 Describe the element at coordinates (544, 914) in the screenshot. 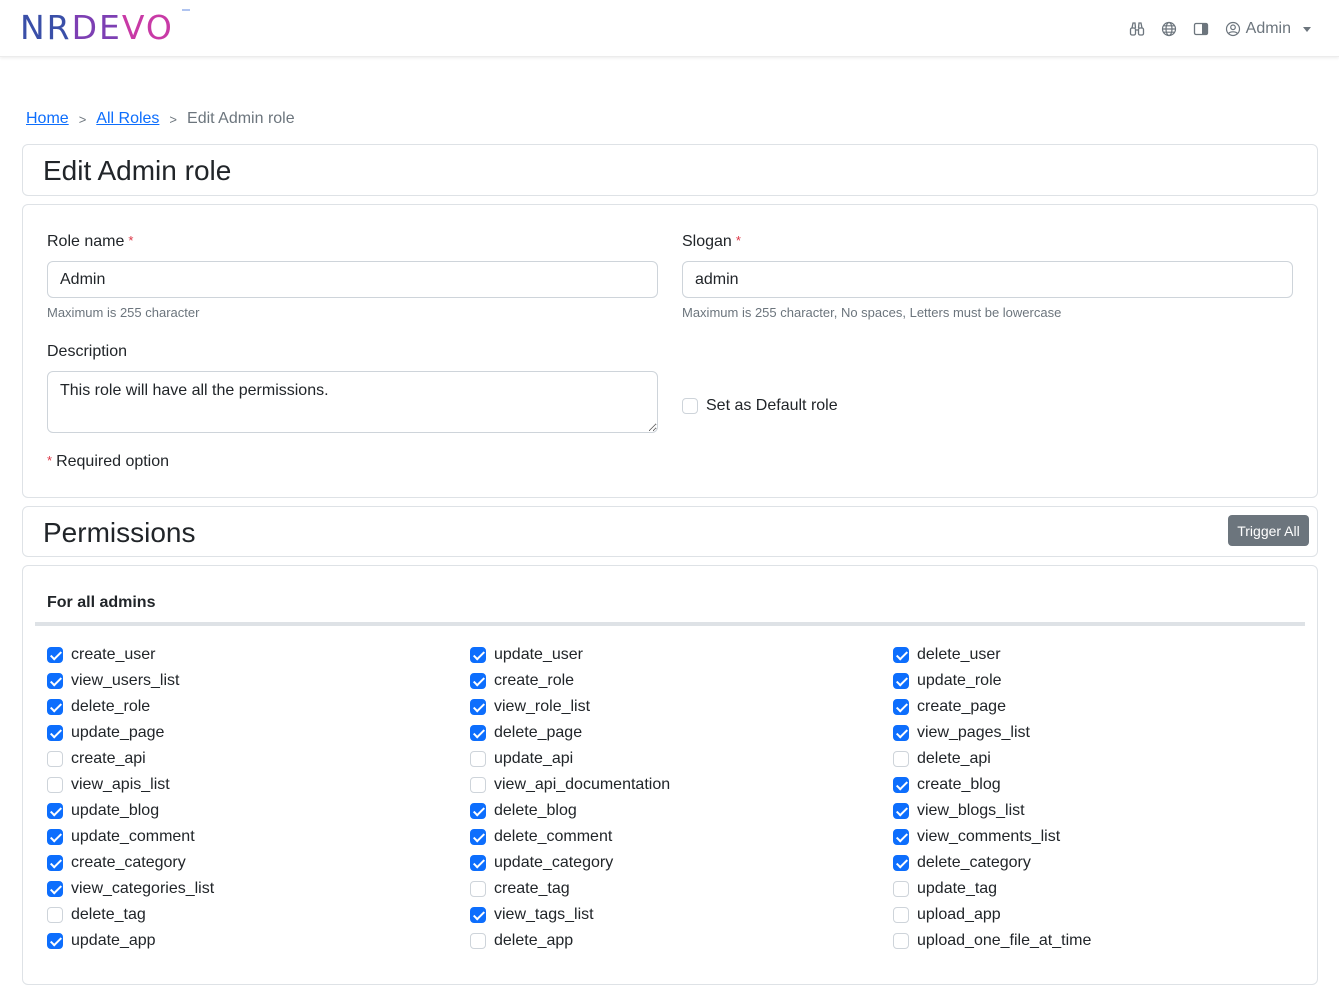

I see `permission-label: view_tags_list` at that location.